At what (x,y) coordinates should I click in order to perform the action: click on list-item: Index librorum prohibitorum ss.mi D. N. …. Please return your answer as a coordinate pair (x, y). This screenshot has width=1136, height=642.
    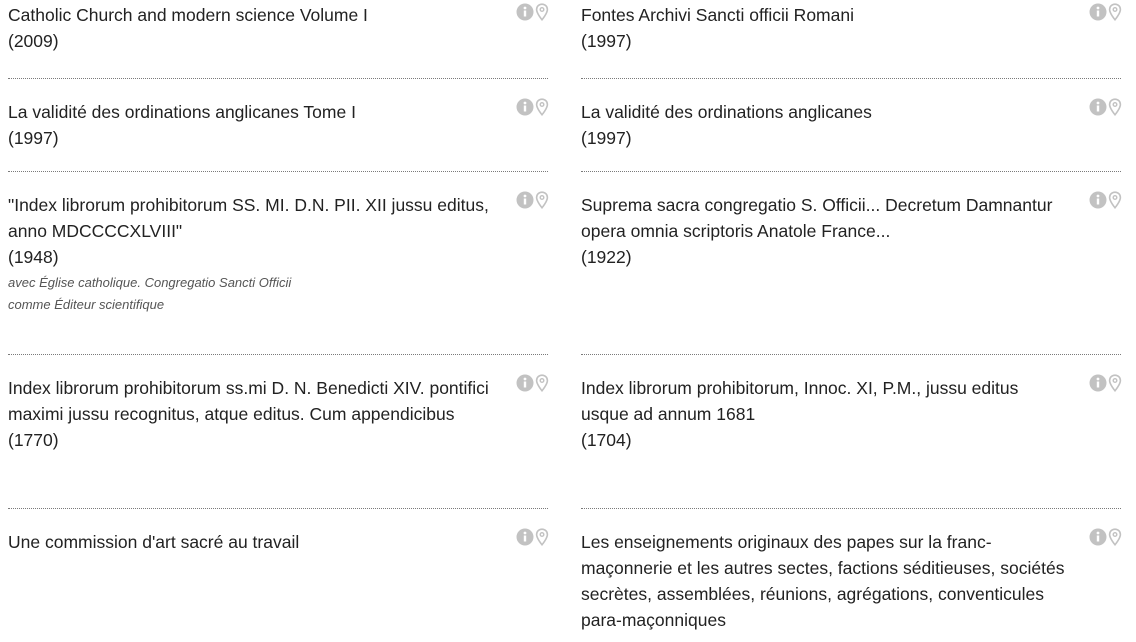
    Looking at the image, I should click on (278, 432).